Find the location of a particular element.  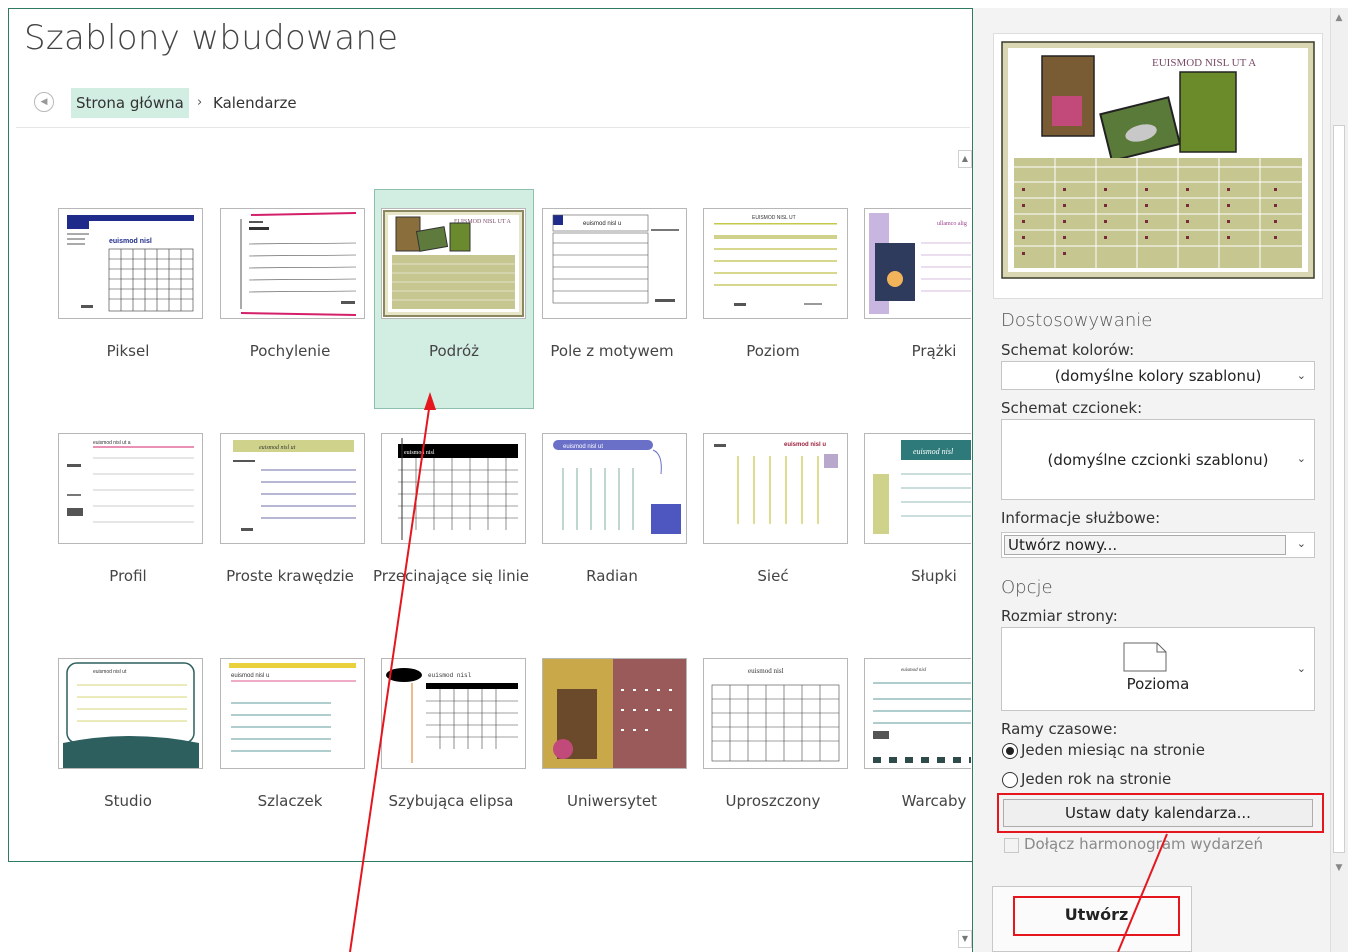

template-tile-poziom: EUISMOD NISL UT Poziom is located at coordinates (773, 299).